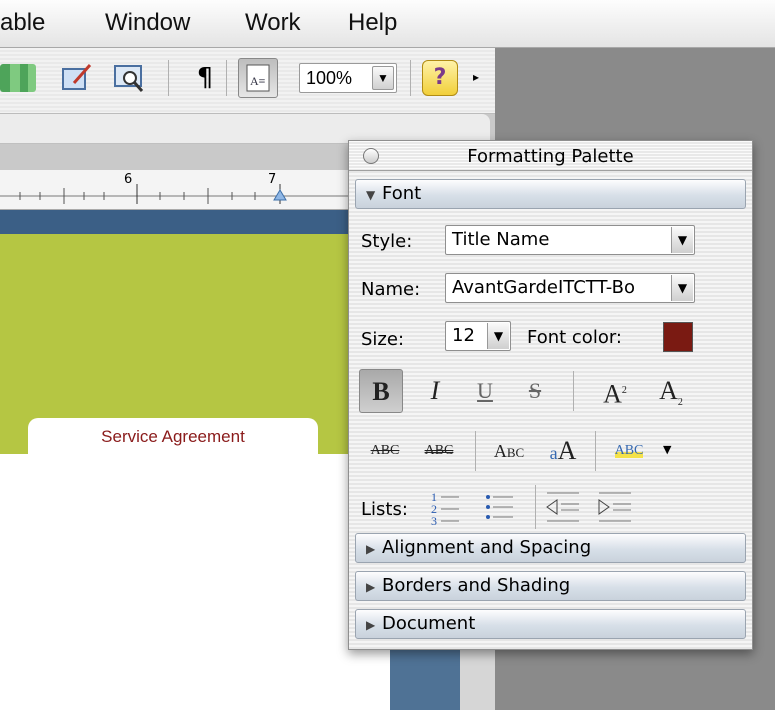  I want to click on highlight-dropdown-icon: ▼, so click(667, 449).